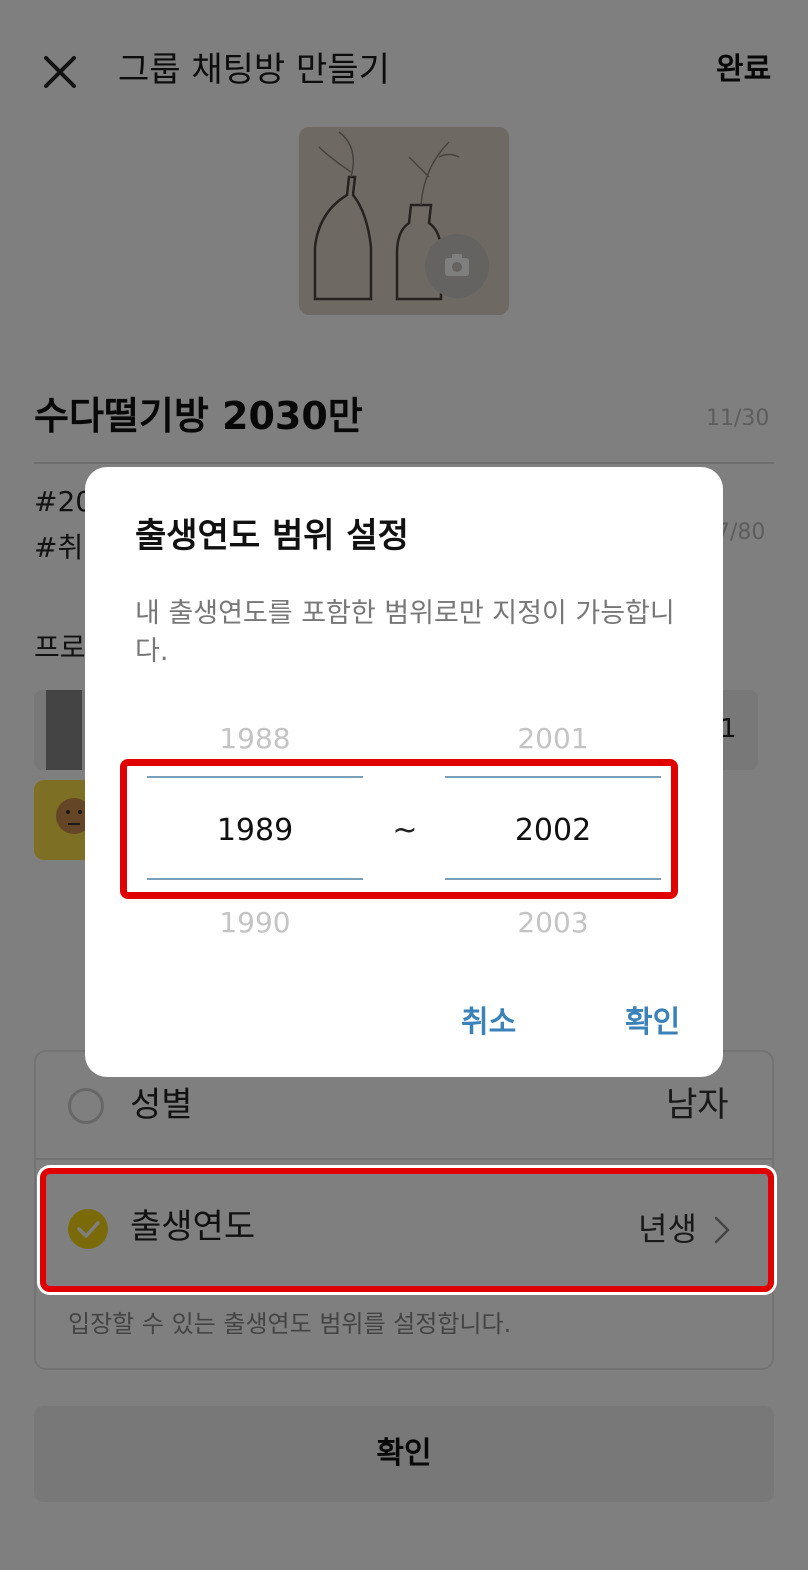 This screenshot has width=808, height=1570. Describe the element at coordinates (405, 632) in the screenshot. I see `dialog-description: 내 출생연도를 포함한 범위로만 지정이 가능합니다.` at that location.